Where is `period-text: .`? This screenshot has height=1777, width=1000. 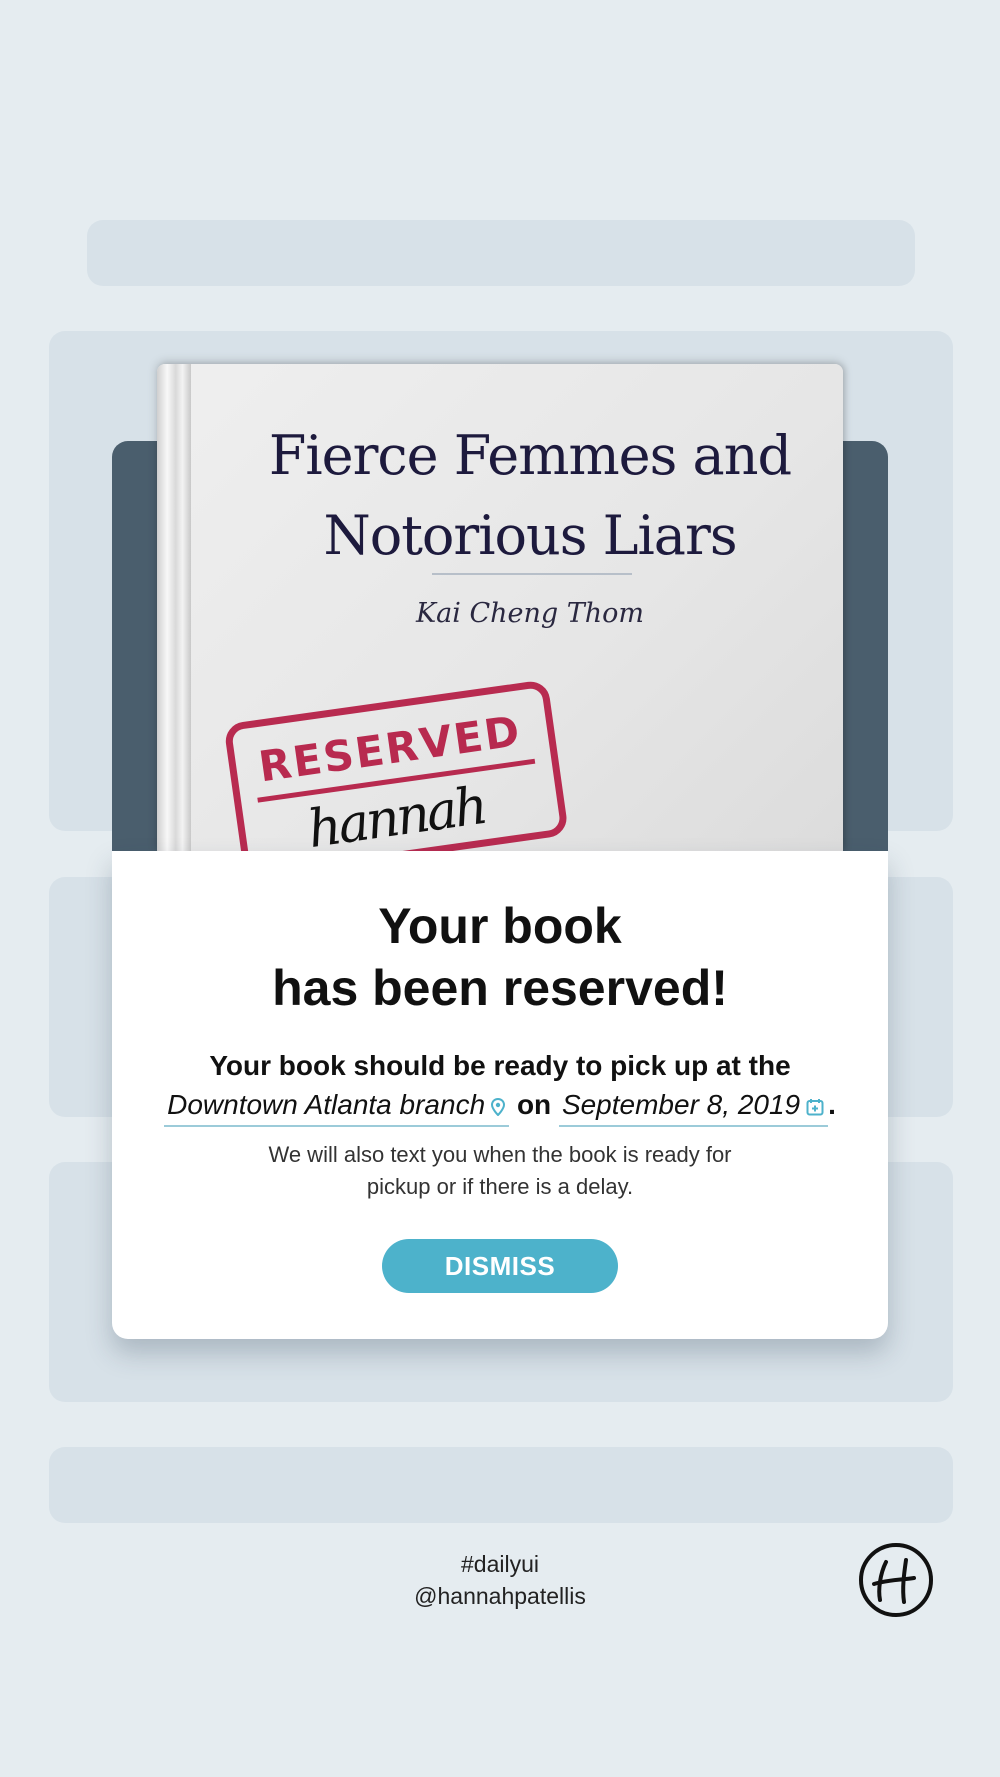
period-text: . is located at coordinates (832, 1104).